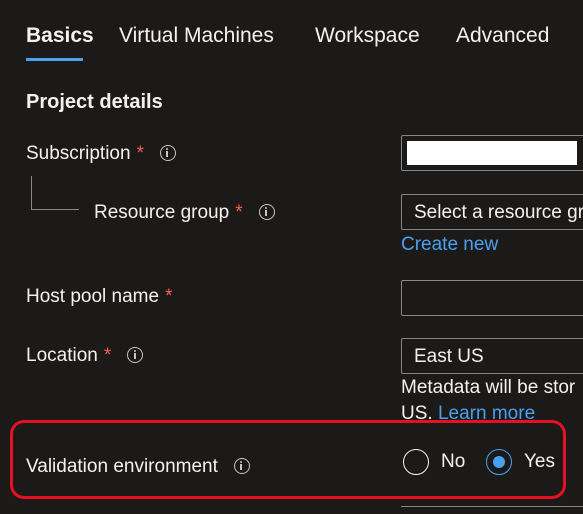 The height and width of the screenshot is (514, 583). Describe the element at coordinates (122, 466) in the screenshot. I see `validation-environment-label: Validation environment` at that location.